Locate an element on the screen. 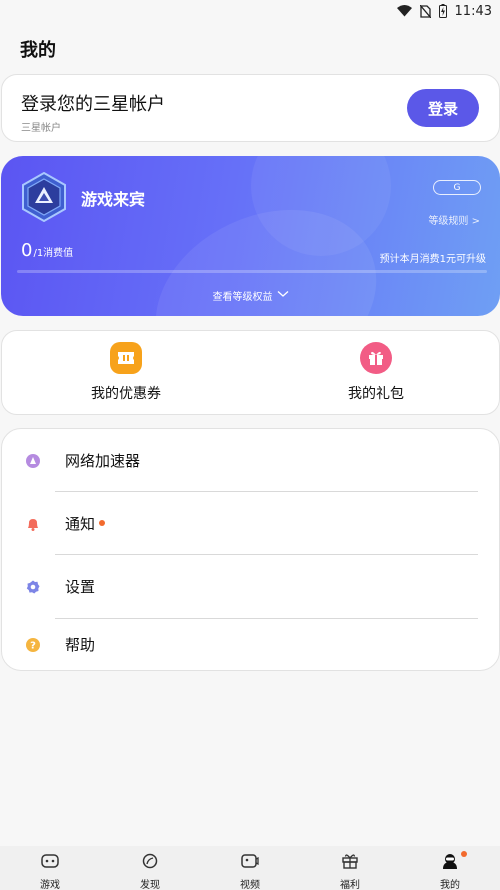 Image resolution: width=500 pixels, height=890 pixels. coupons-label: 我的优惠券 is located at coordinates (126, 394).